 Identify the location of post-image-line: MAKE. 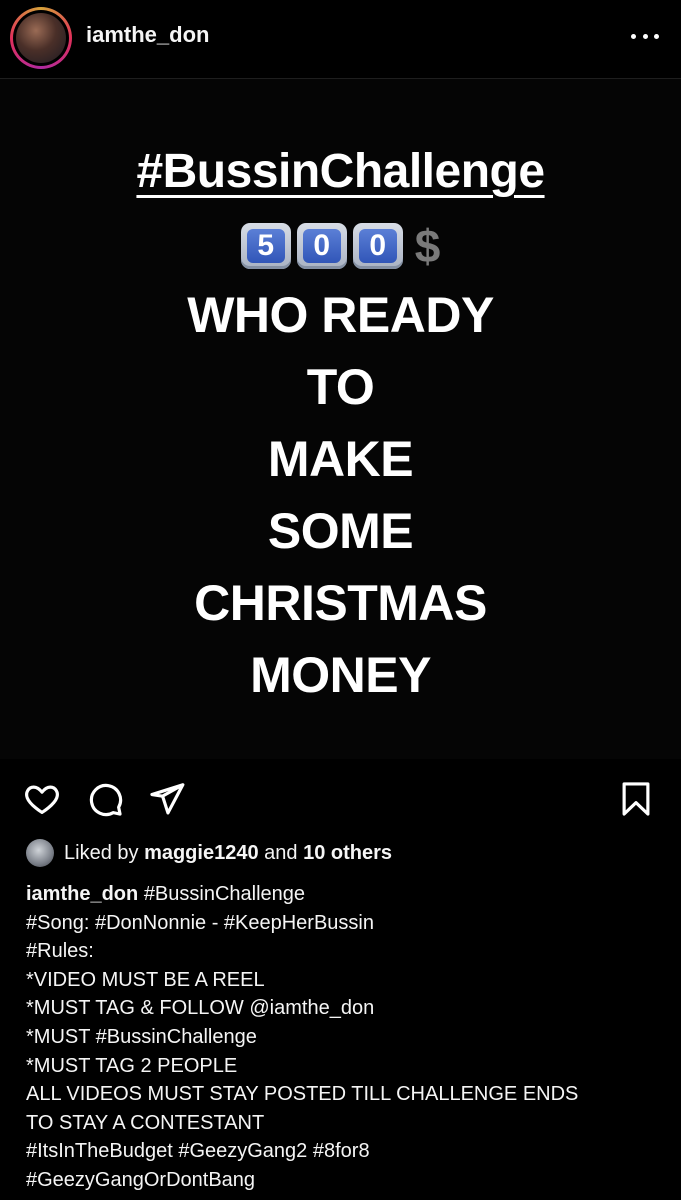
(340, 459).